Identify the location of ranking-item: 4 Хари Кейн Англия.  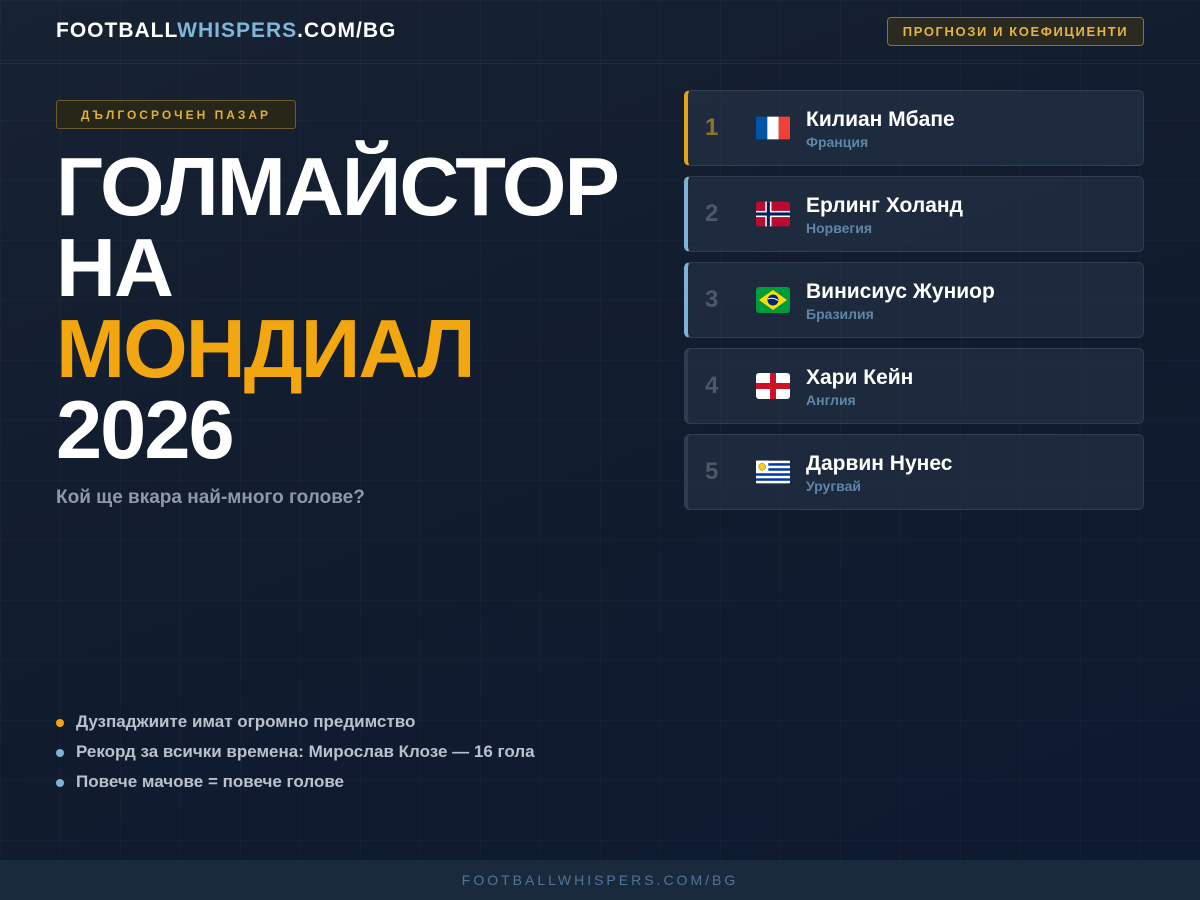
(914, 386).